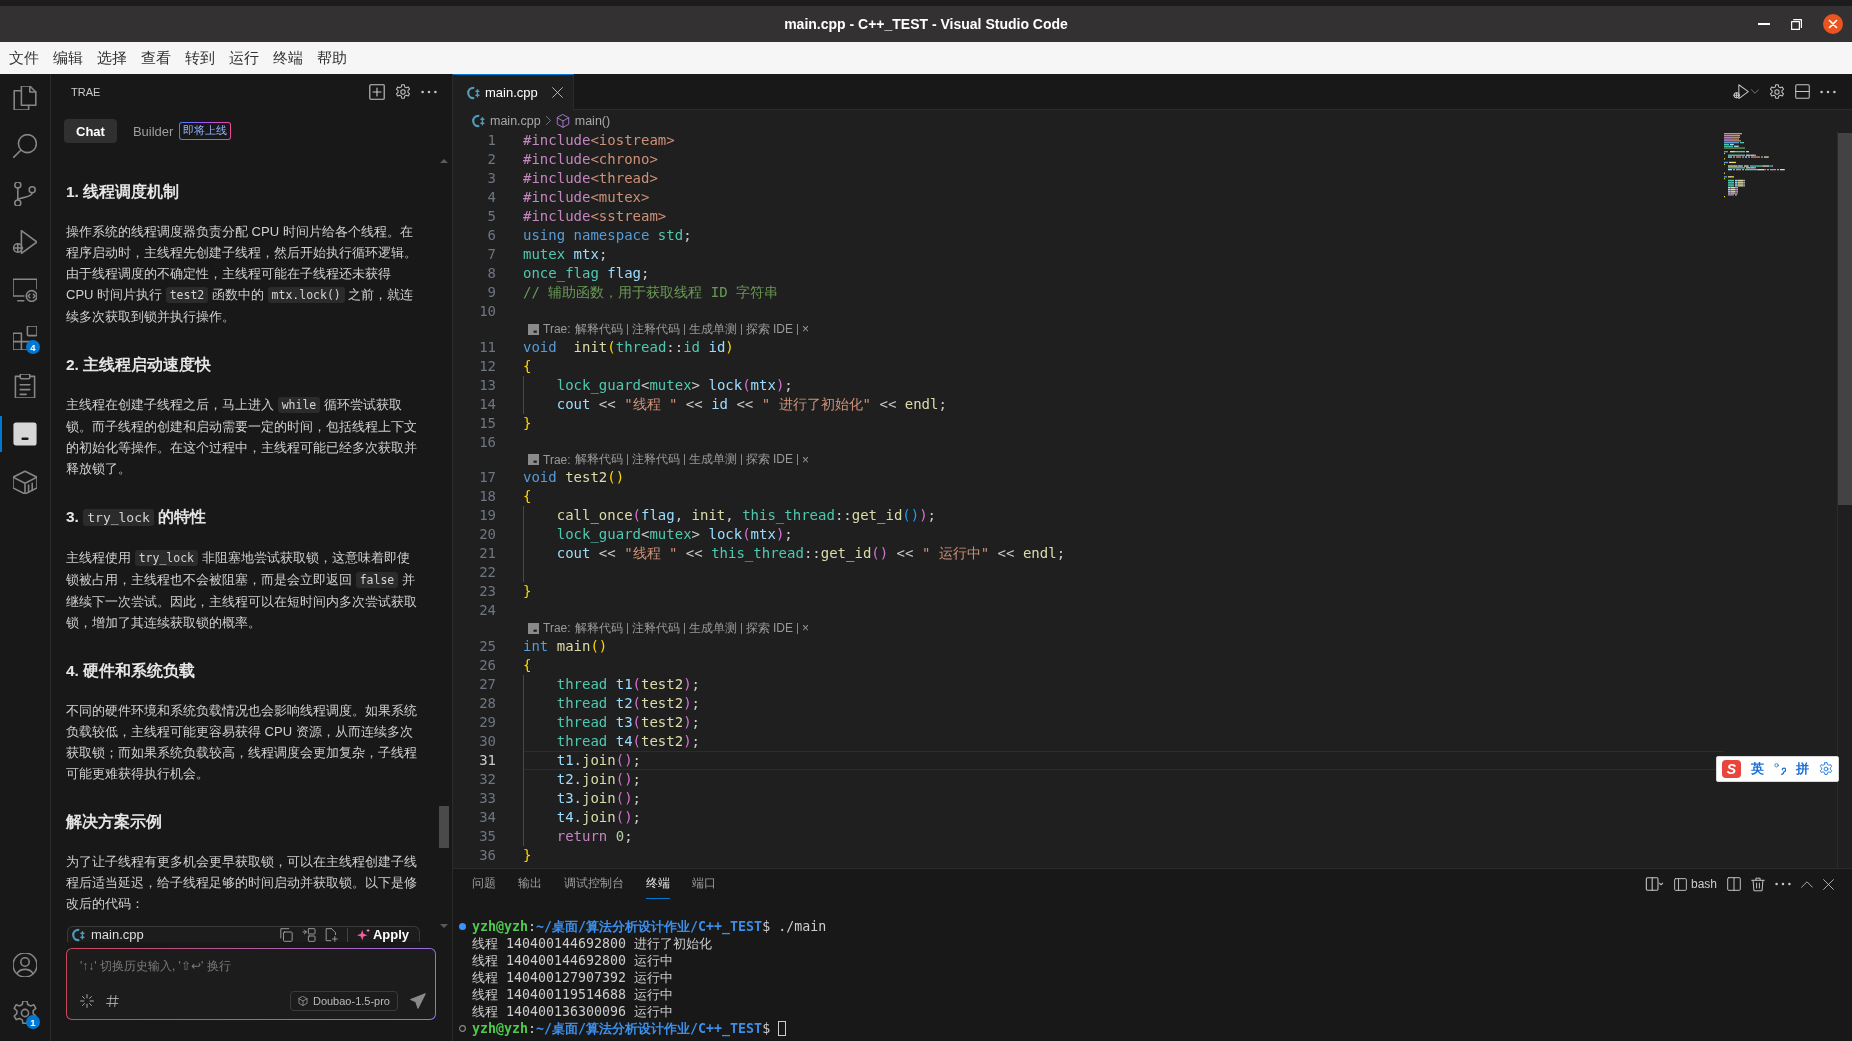 The height and width of the screenshot is (1041, 1852). What do you see at coordinates (484, 884) in the screenshot?
I see `panel-tab: 问题` at bounding box center [484, 884].